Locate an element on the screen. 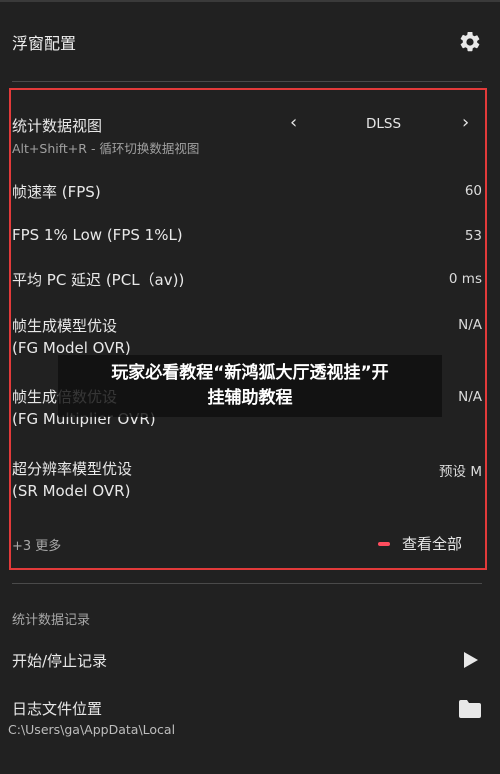 This screenshot has width=500, height=774. fps-label: 帧速率 (FPS) is located at coordinates (56, 192).